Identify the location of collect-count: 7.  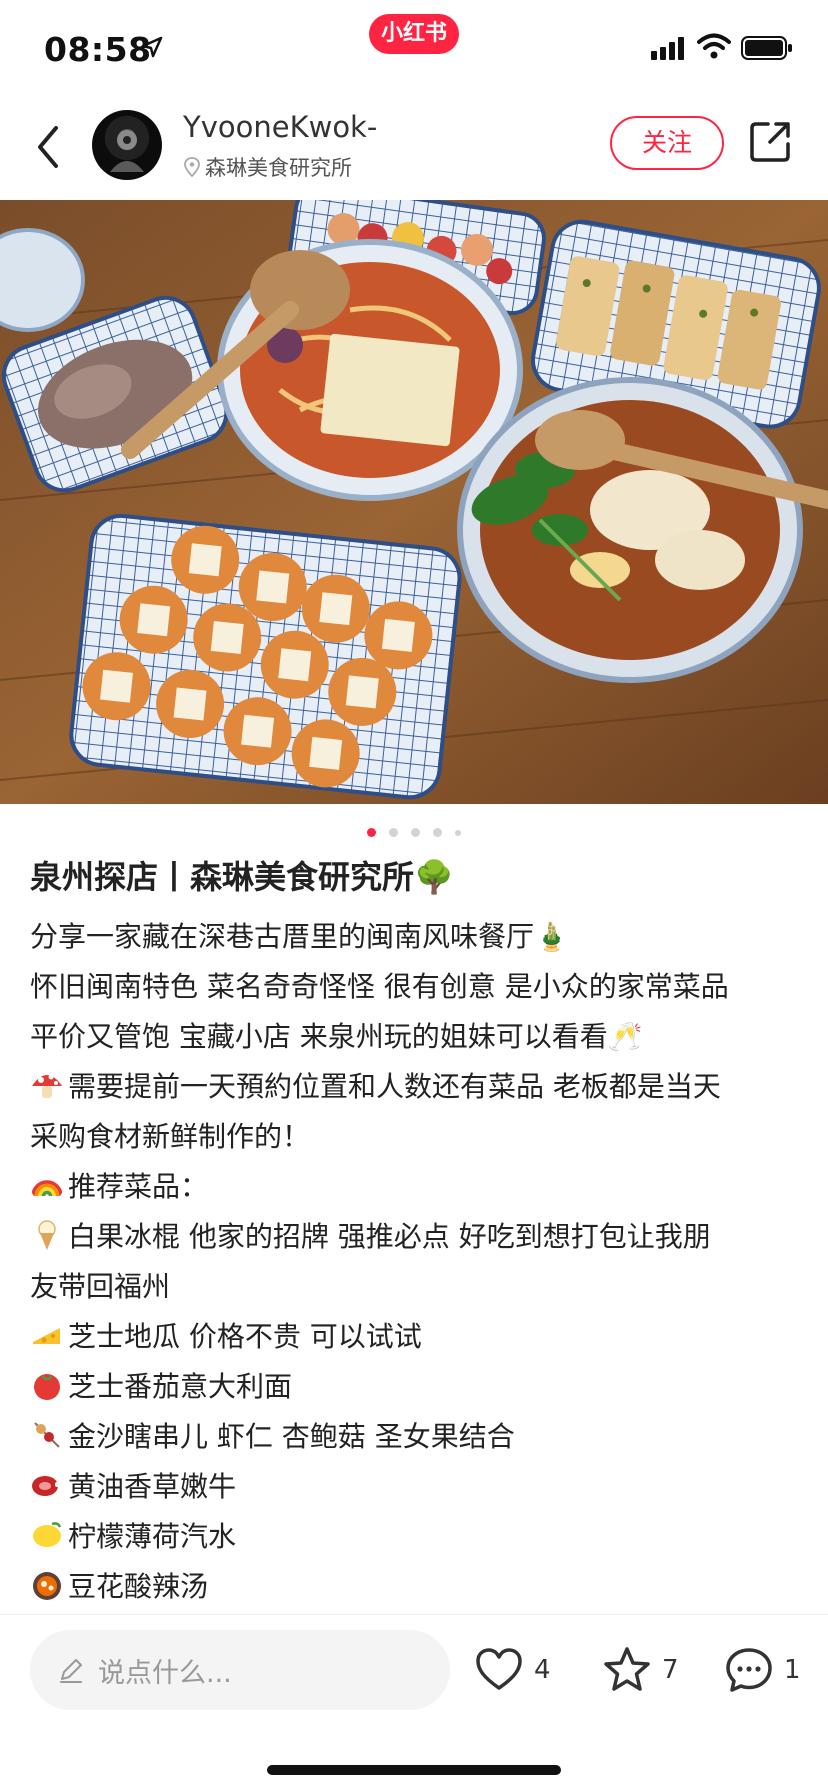
(670, 1670).